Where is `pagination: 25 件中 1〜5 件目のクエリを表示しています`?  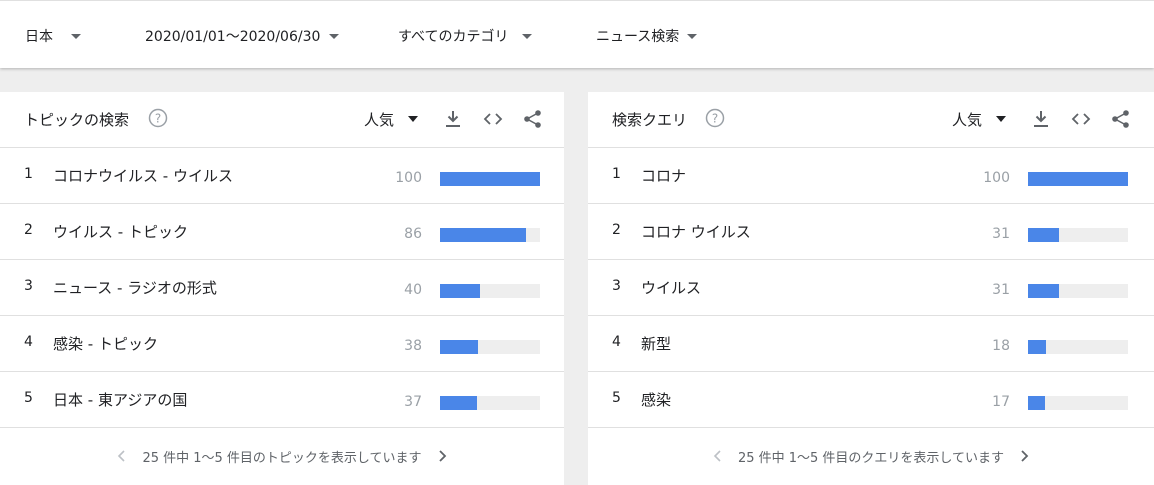
pagination: 25 件中 1〜5 件目のクエリを表示しています is located at coordinates (871, 456).